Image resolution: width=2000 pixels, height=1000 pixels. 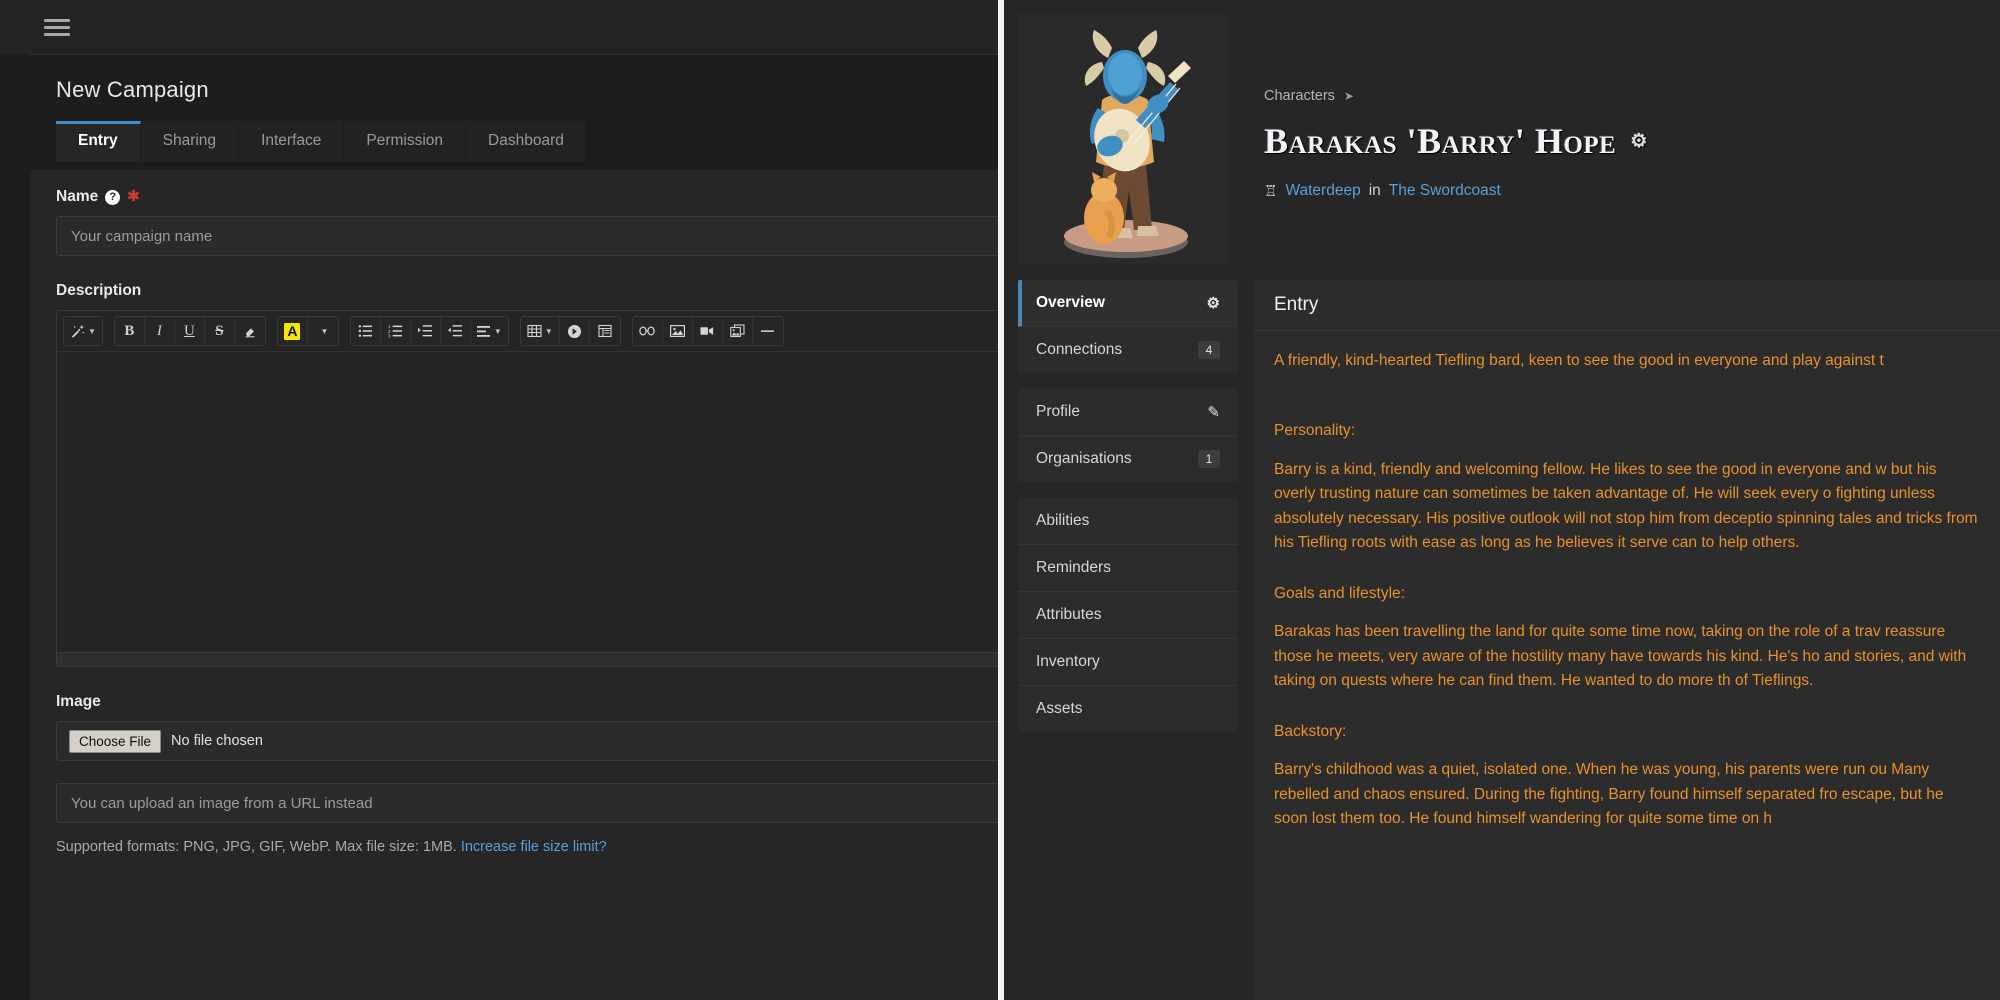 What do you see at coordinates (92, 331) in the screenshot?
I see `chevron-down-icon: ▼` at bounding box center [92, 331].